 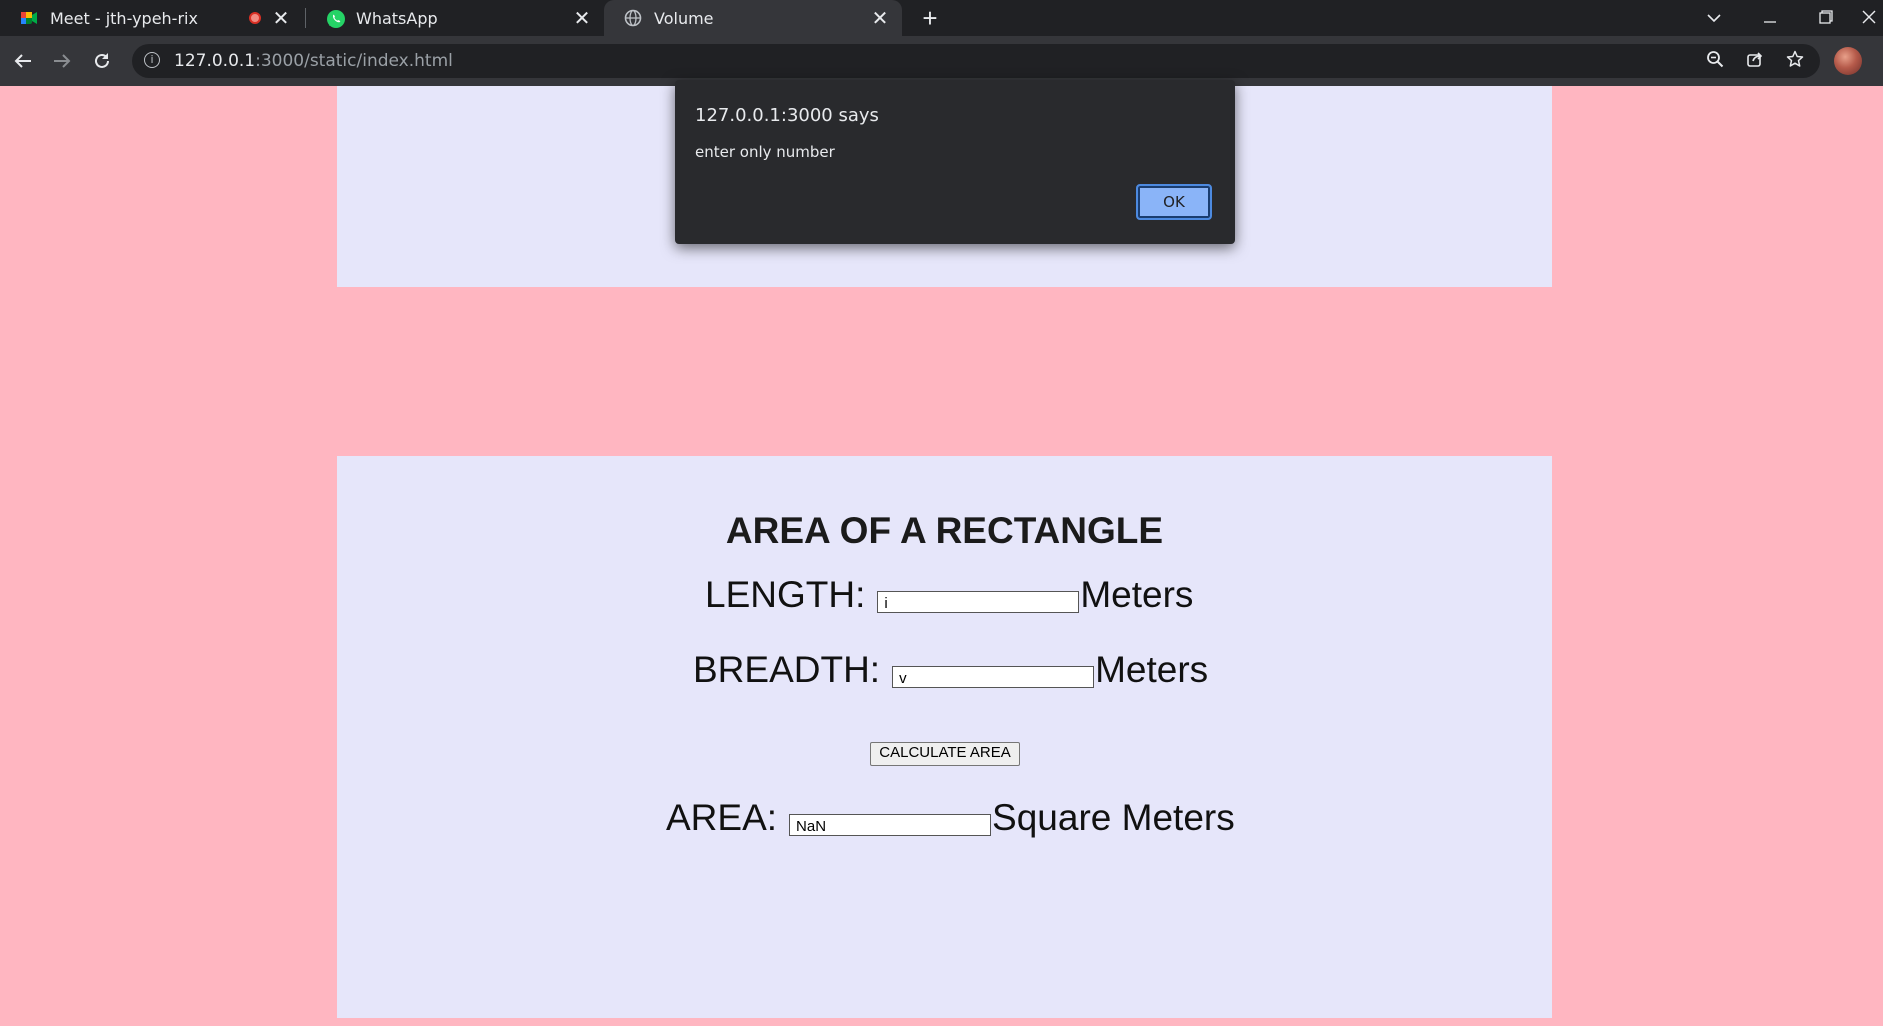 I want to click on dialog-title: 127.0.0.1:3000 says, so click(x=787, y=115).